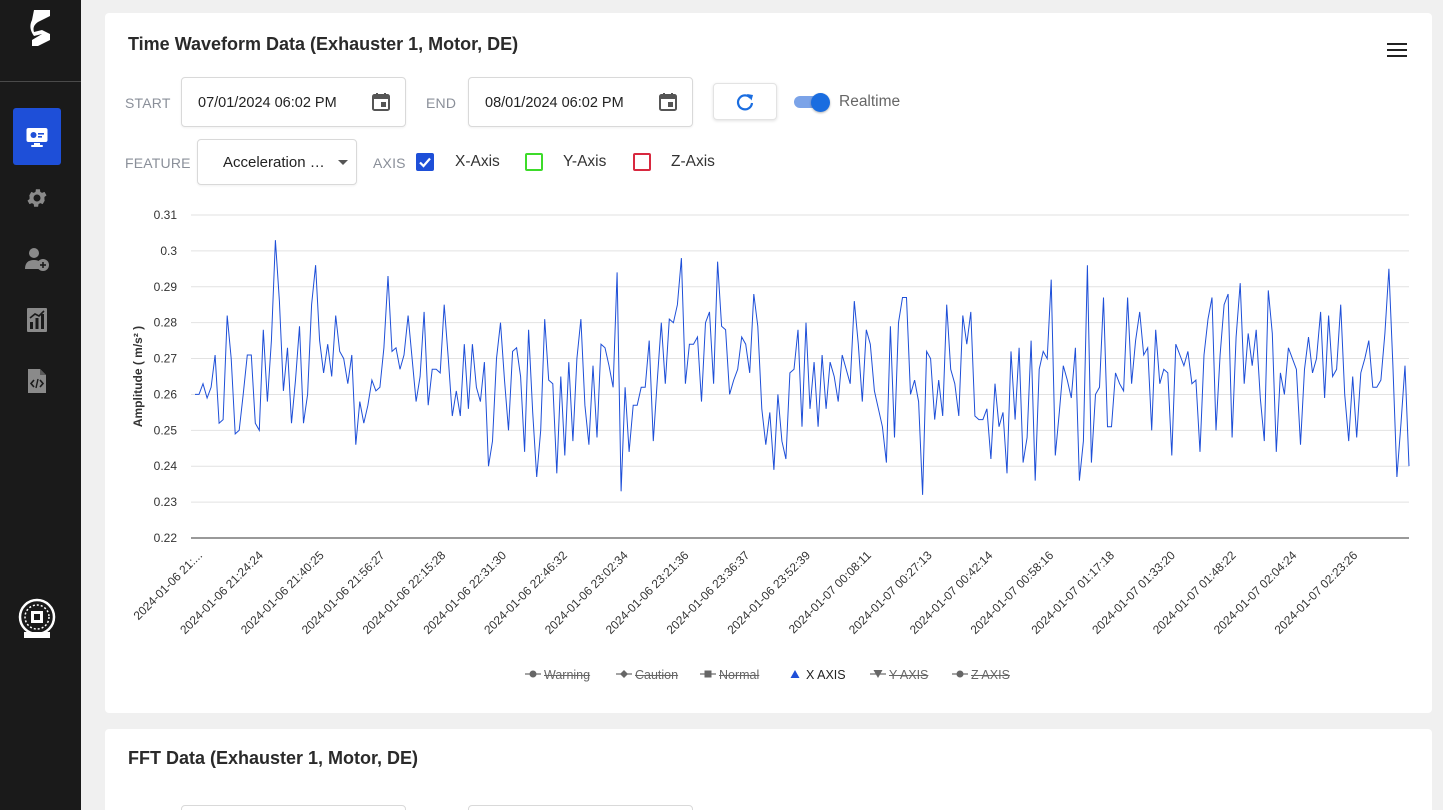  What do you see at coordinates (293, 807) in the screenshot?
I see `fft-start-date-field` at bounding box center [293, 807].